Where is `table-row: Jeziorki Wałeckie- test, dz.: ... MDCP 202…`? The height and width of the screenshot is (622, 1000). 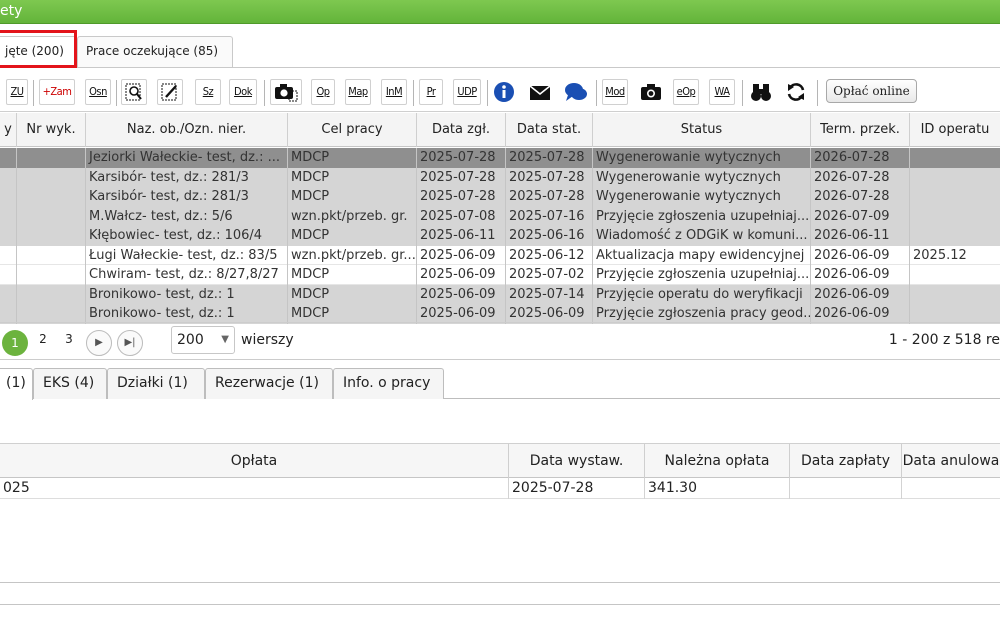
table-row: Jeziorki Wałeckie- test, dz.: ... MDCP 202… is located at coordinates (500, 158).